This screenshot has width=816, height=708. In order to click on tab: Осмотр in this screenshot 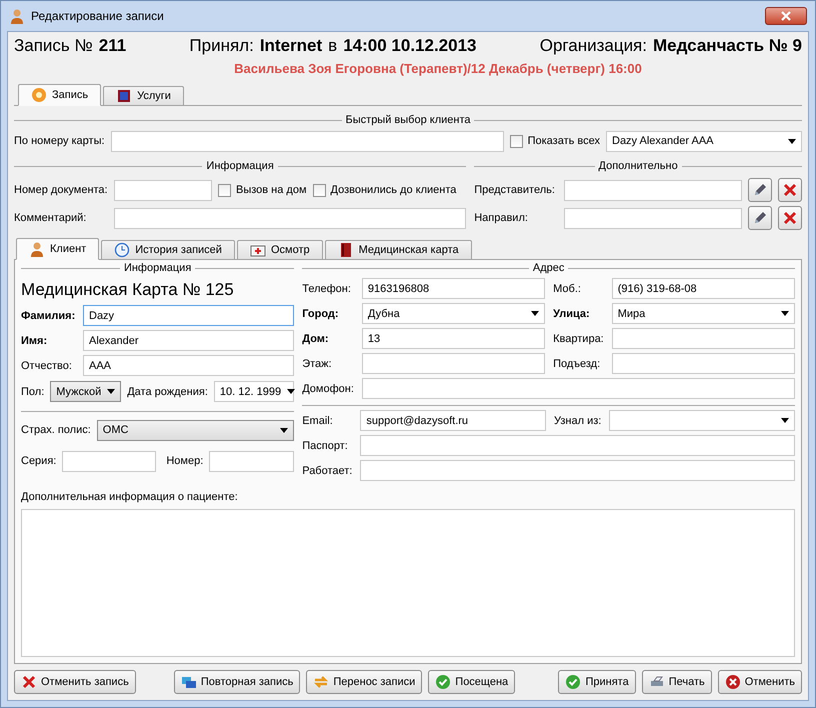, I will do `click(279, 250)`.